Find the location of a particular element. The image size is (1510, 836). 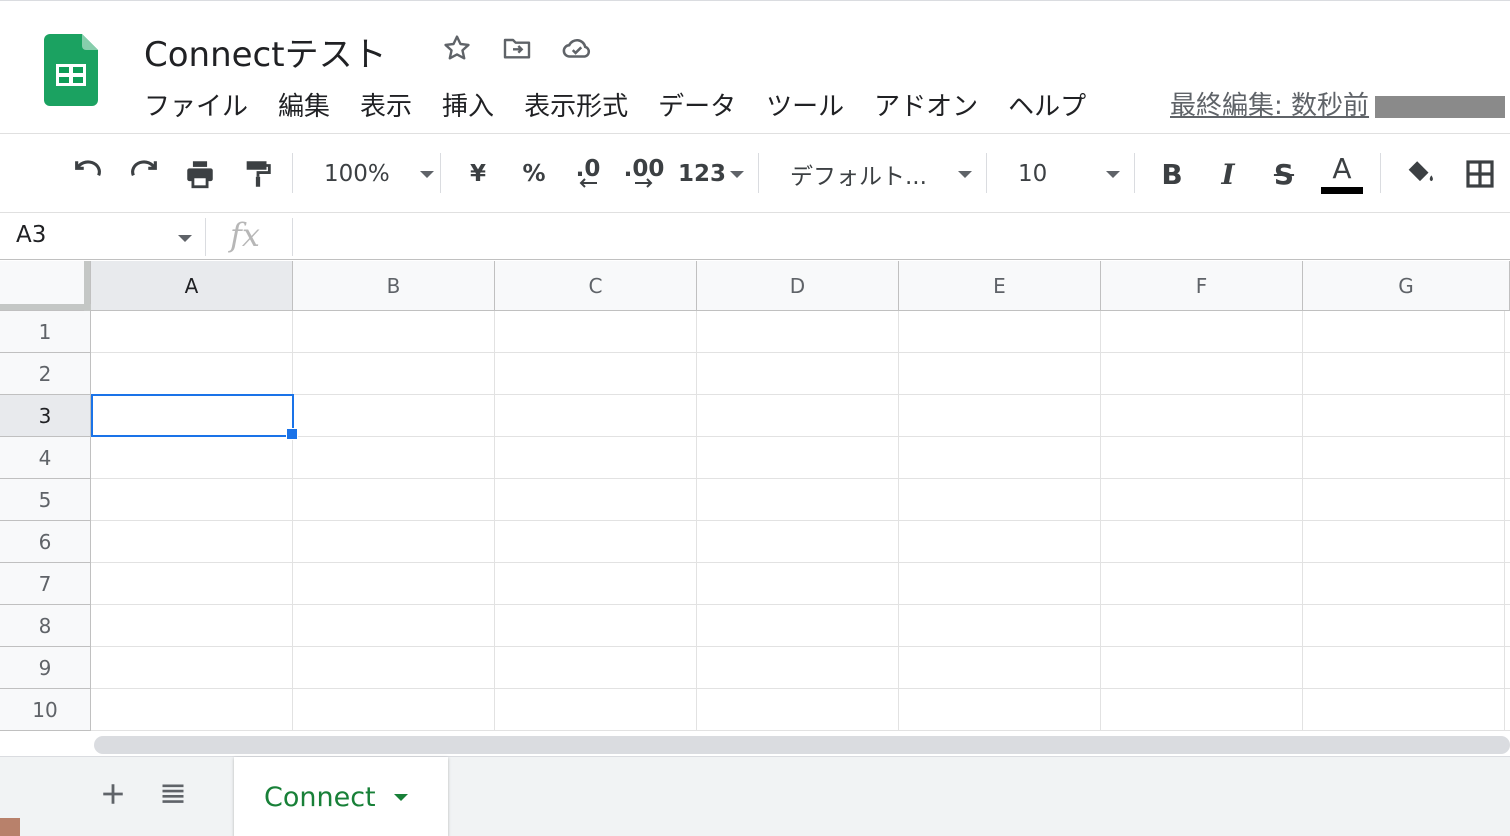

menu-file: ファイル is located at coordinates (196, 107).